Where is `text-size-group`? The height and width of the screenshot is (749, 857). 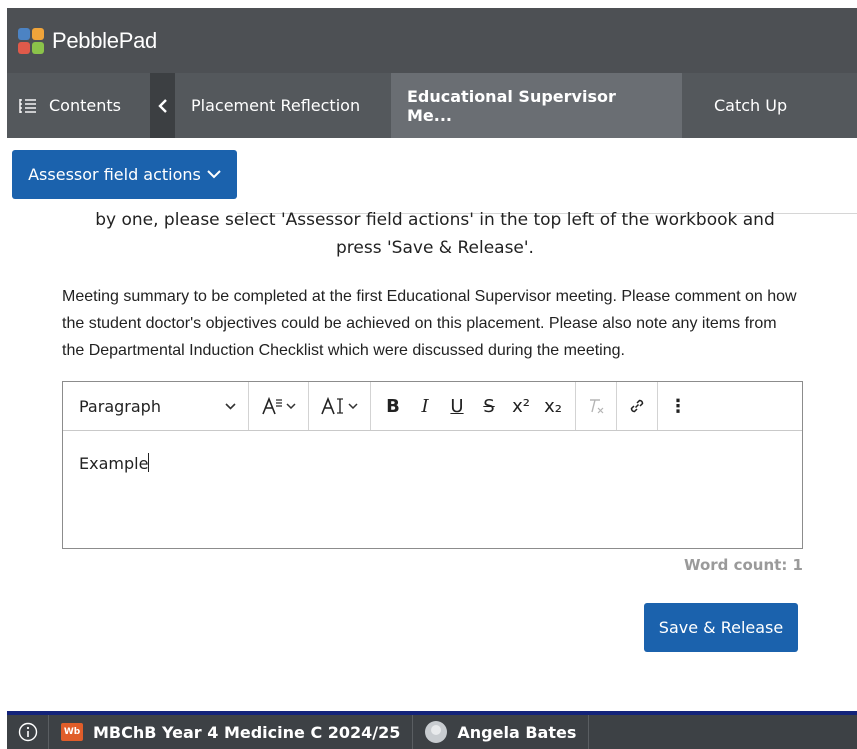
text-size-group is located at coordinates (340, 406).